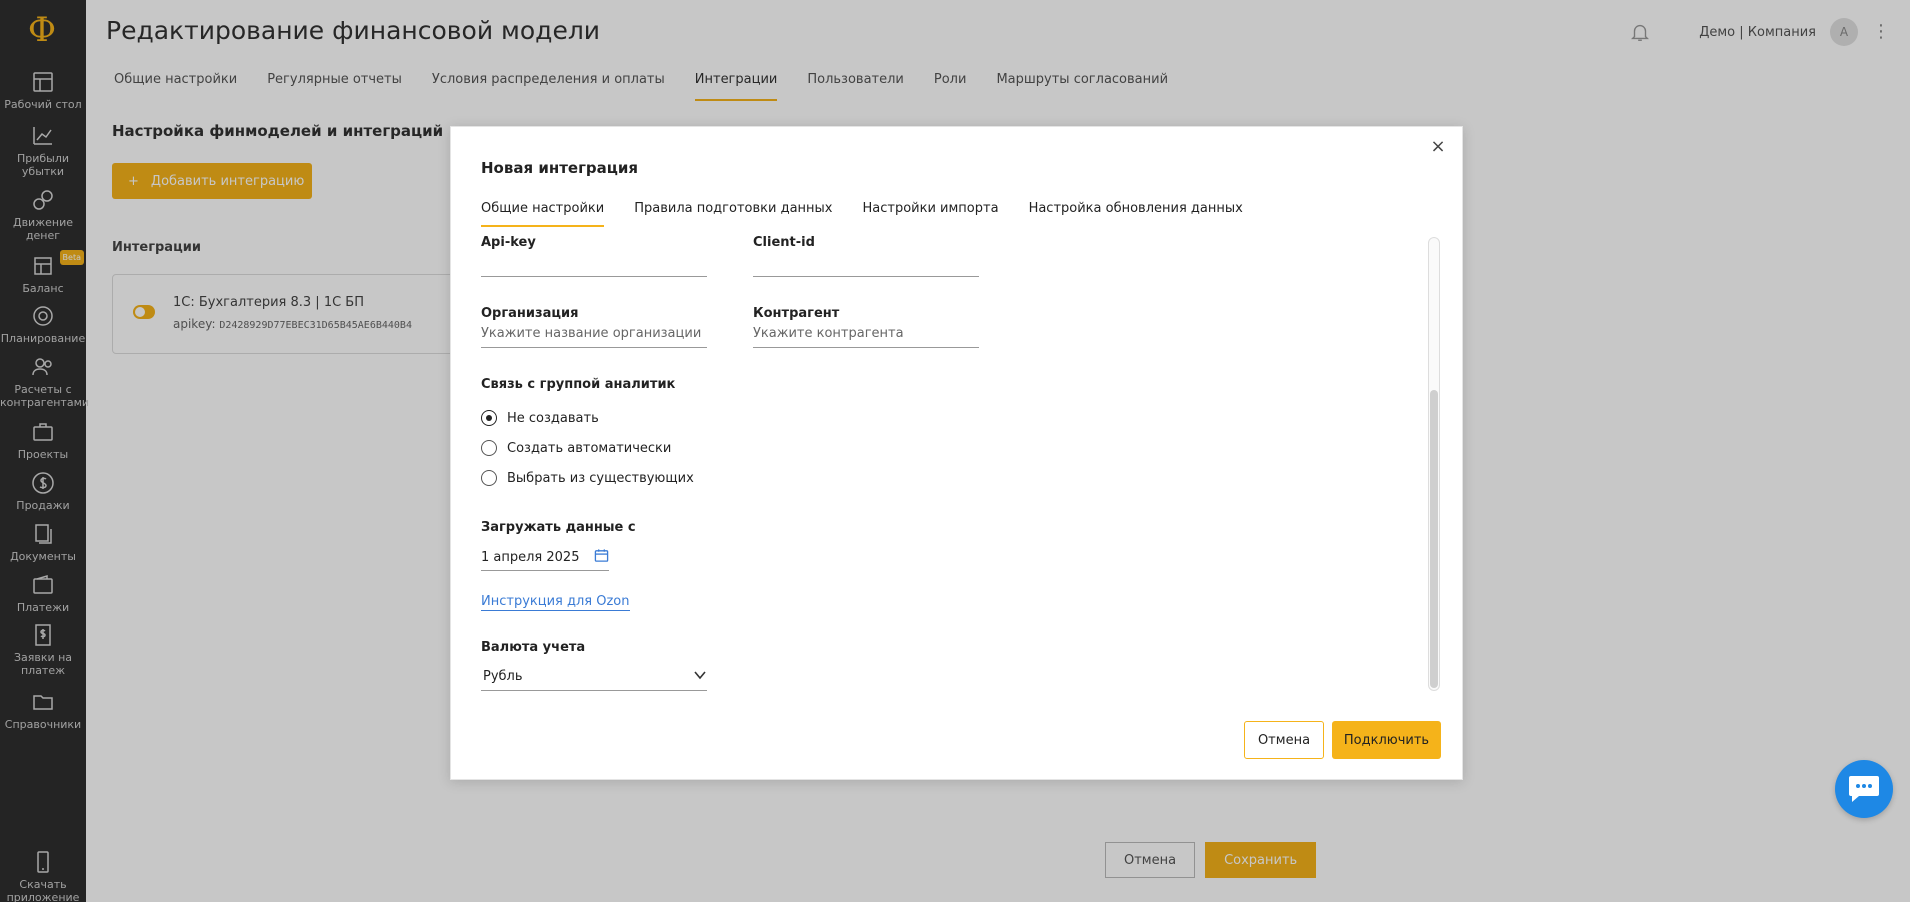 The width and height of the screenshot is (1910, 902). What do you see at coordinates (600, 478) in the screenshot?
I see `radio-label: Выбрать из существующих` at bounding box center [600, 478].